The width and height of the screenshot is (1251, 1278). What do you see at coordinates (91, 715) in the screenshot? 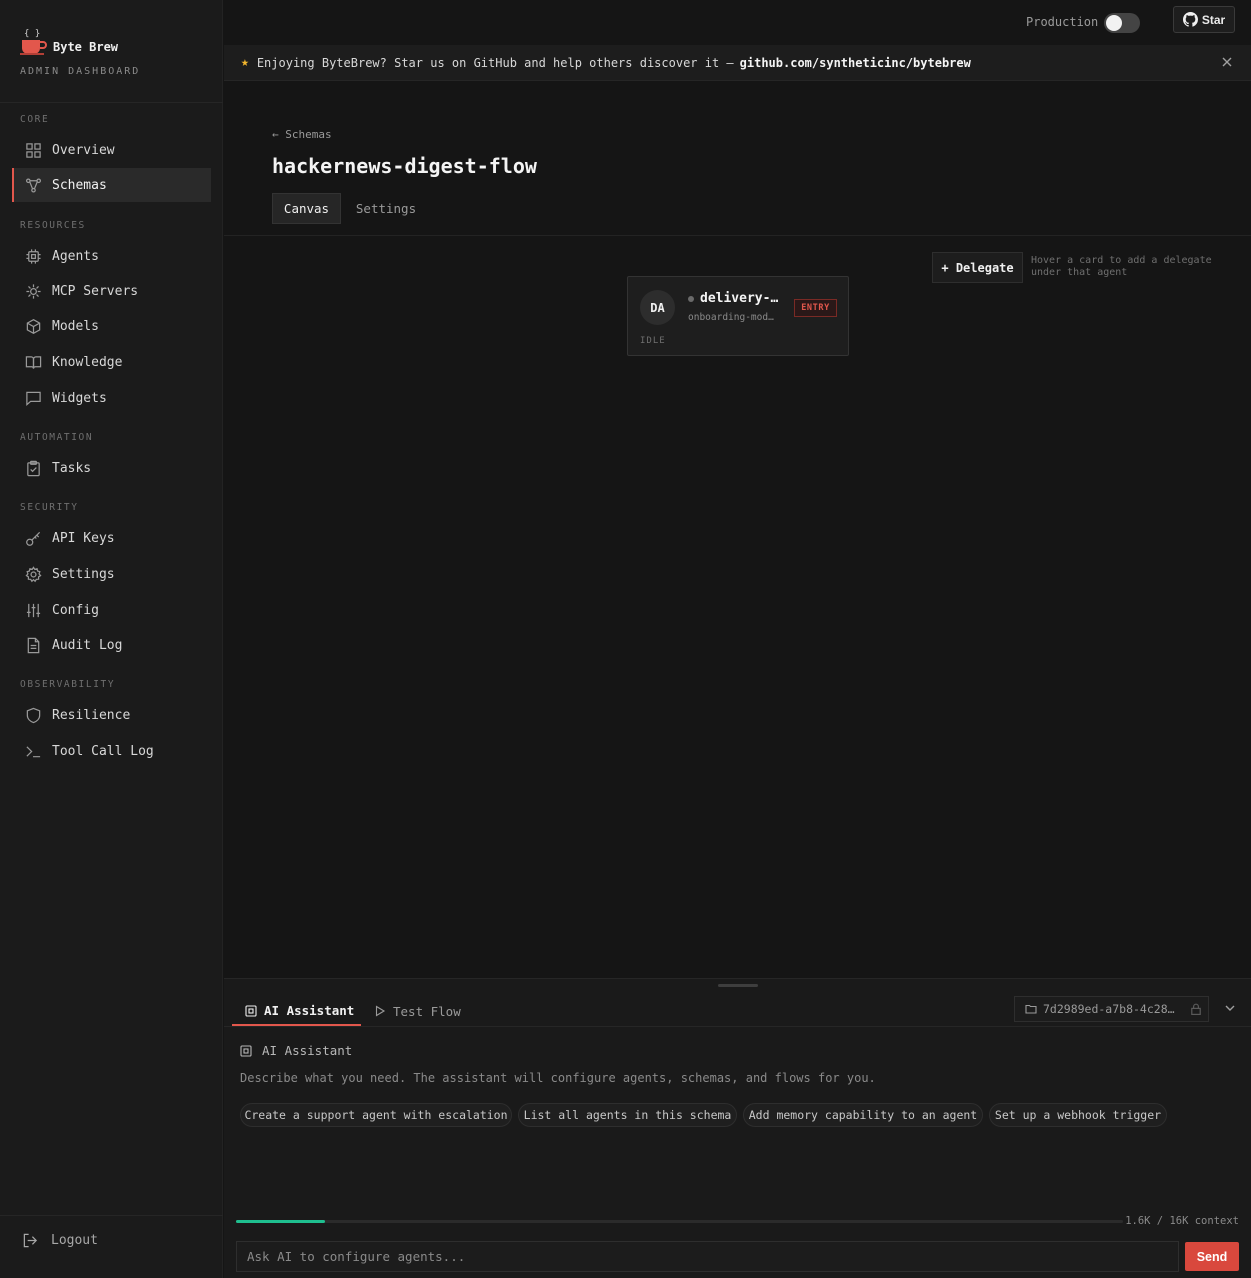
I see `sidebar-item-label: Resilience` at bounding box center [91, 715].